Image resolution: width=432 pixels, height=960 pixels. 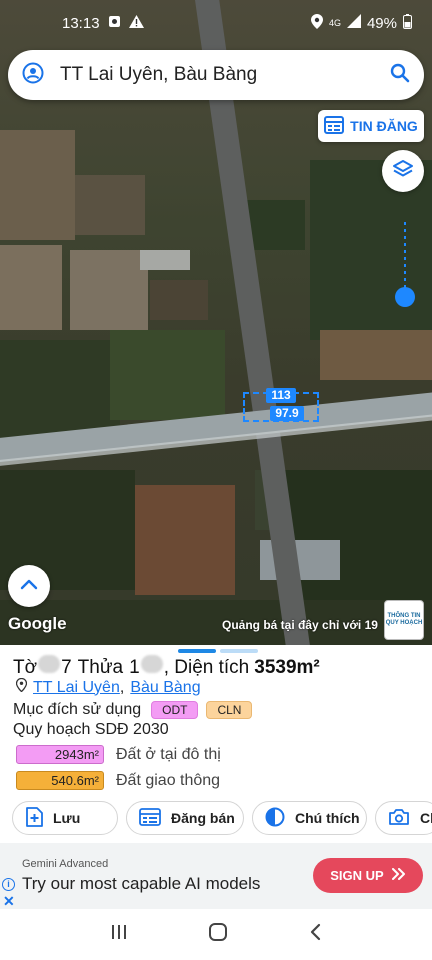 I want to click on camera-icon, so click(x=399, y=818).